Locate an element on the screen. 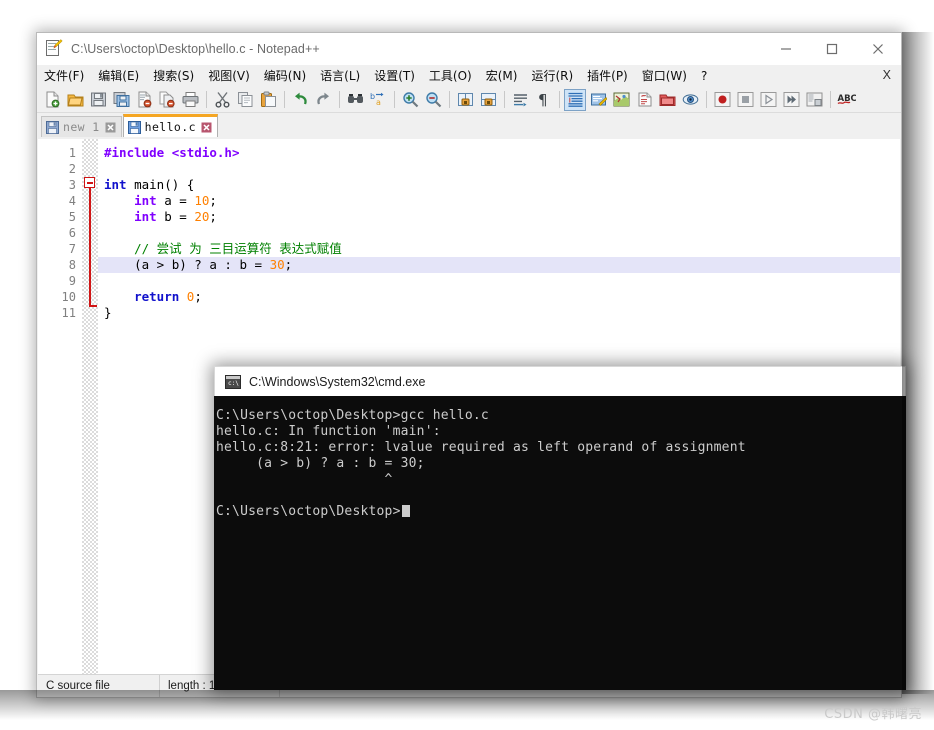  user-defined-language-icon is located at coordinates (598, 100).